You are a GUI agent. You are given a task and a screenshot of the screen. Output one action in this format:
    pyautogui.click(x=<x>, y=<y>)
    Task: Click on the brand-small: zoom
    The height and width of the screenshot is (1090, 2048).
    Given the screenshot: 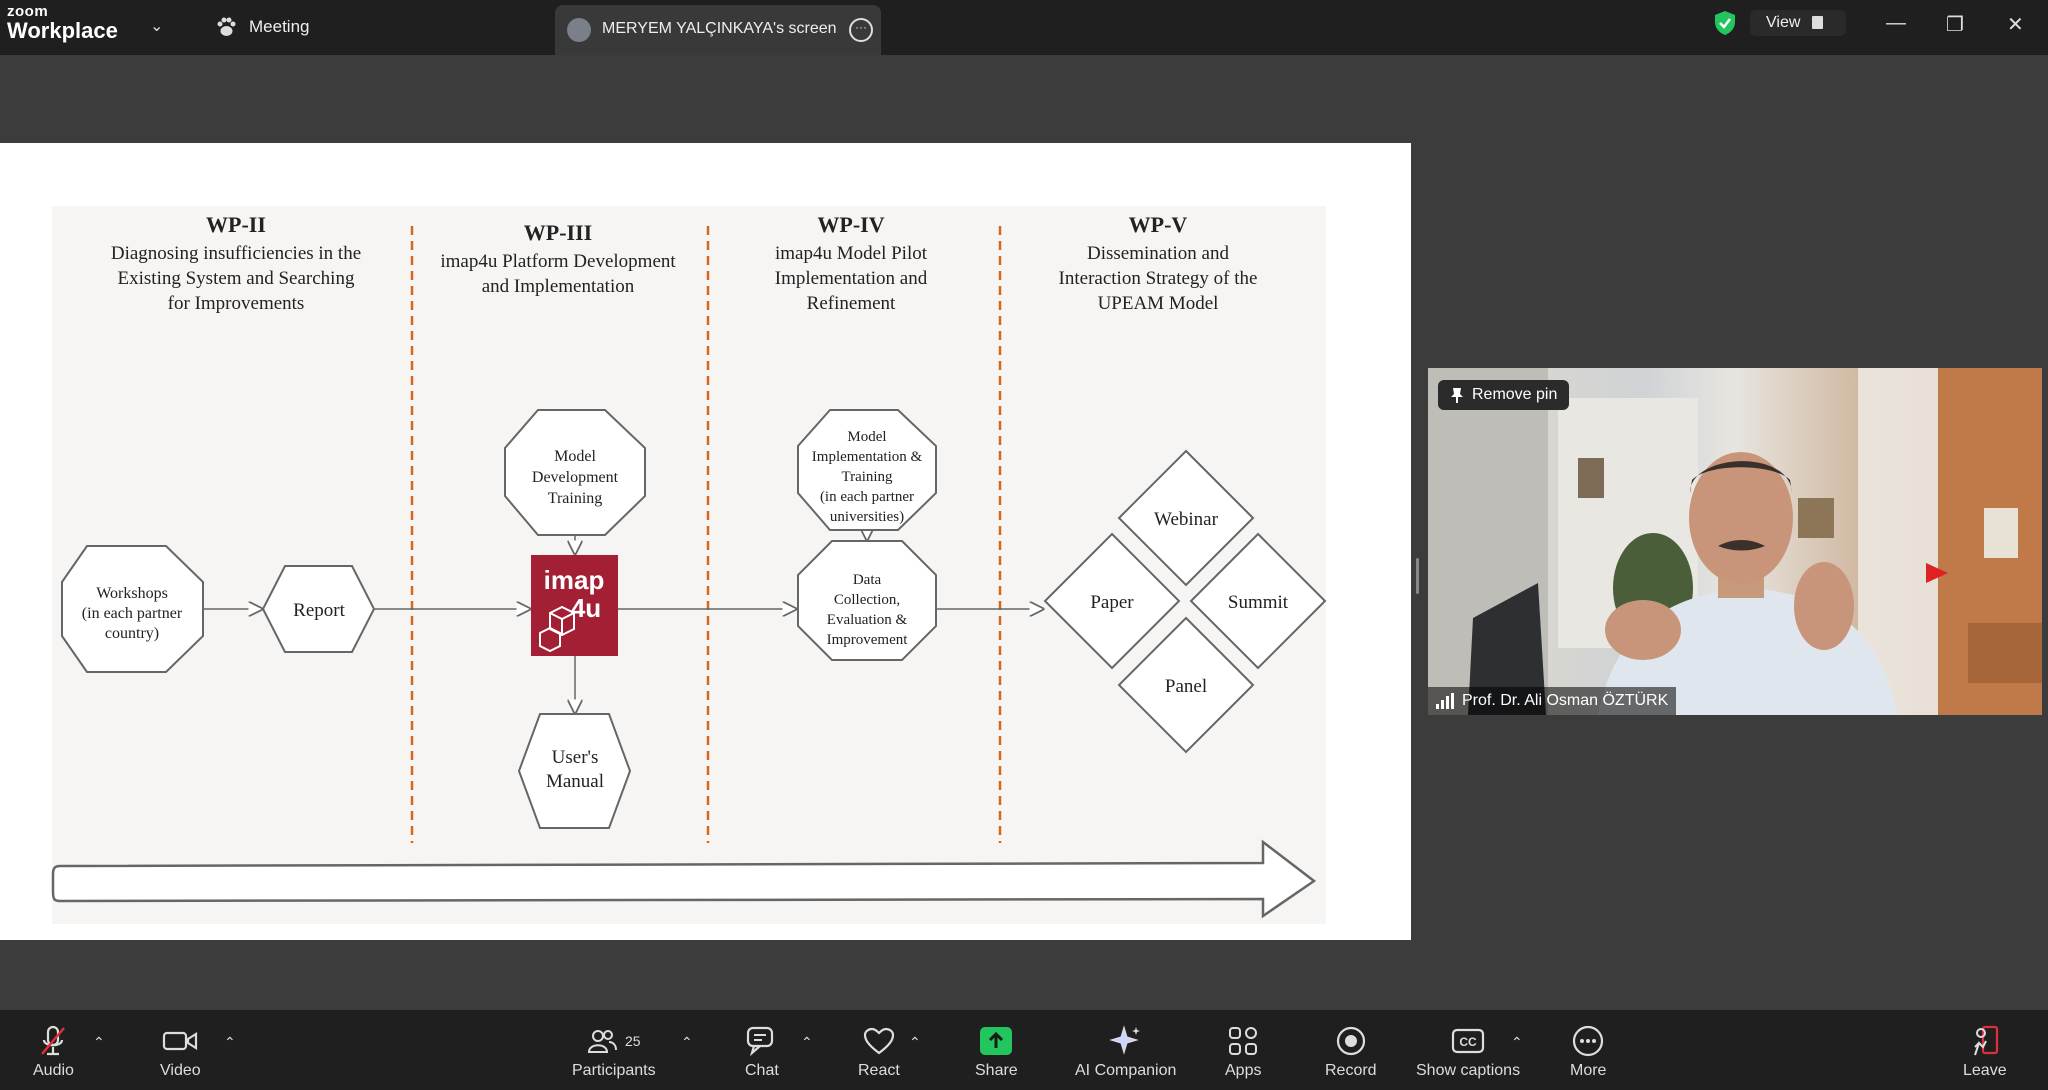 What is the action you would take?
    pyautogui.click(x=28, y=11)
    